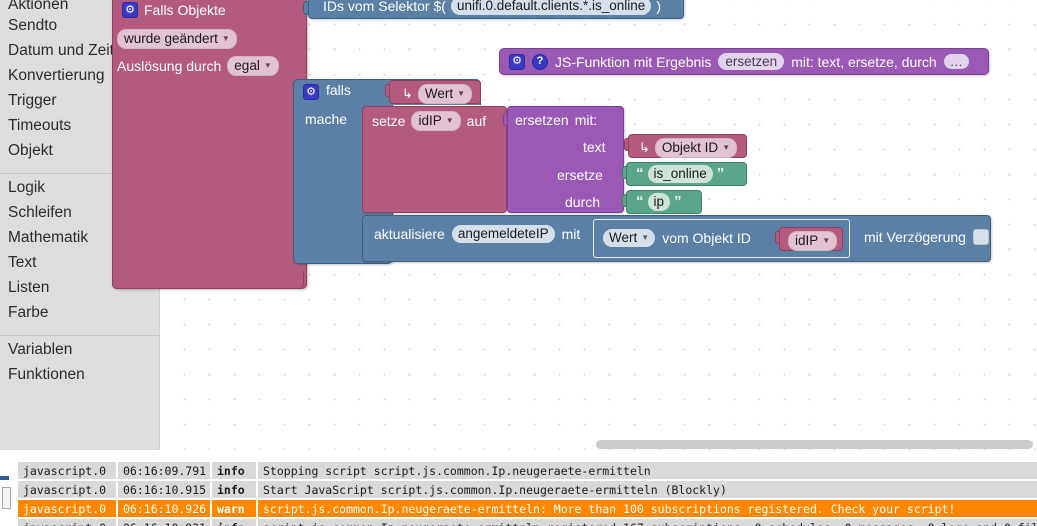 The height and width of the screenshot is (526, 1037). What do you see at coordinates (915, 237) in the screenshot?
I see `delay-label: mit Verzögerung` at bounding box center [915, 237].